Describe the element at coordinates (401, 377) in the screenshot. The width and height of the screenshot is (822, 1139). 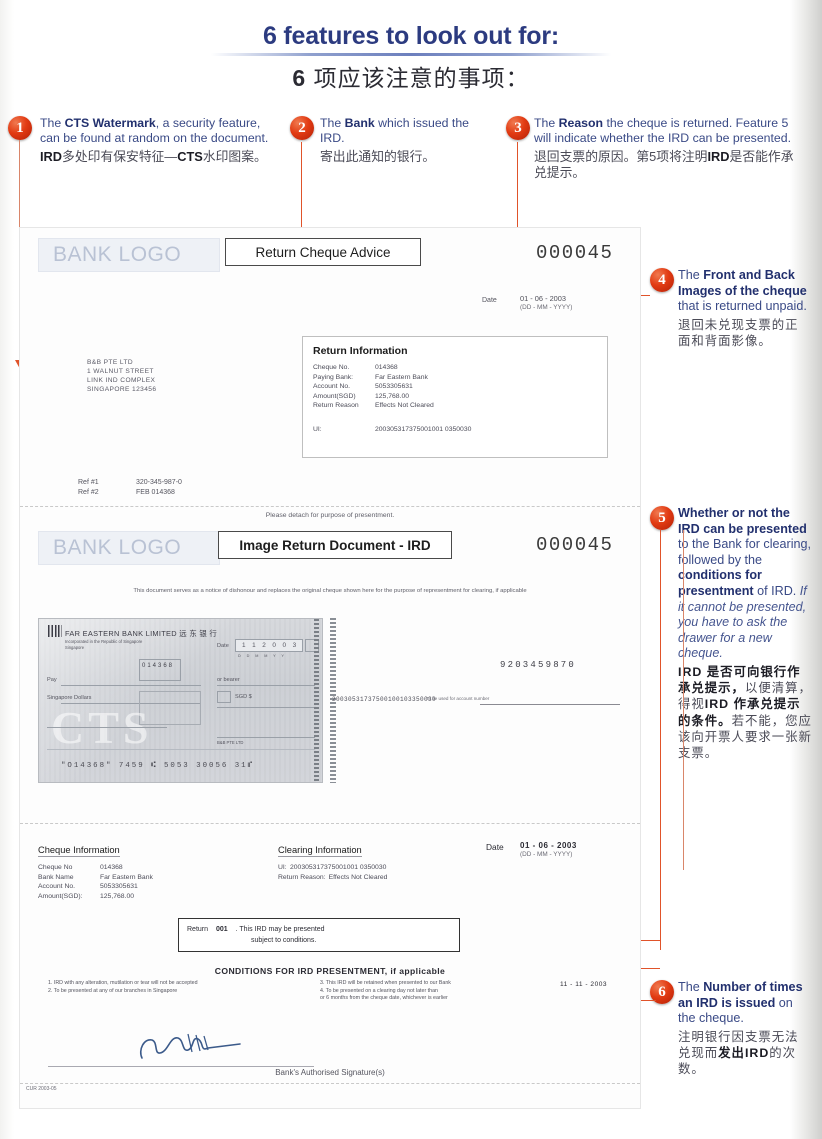
I see `return-info-value: Far Eastern Bank` at that location.